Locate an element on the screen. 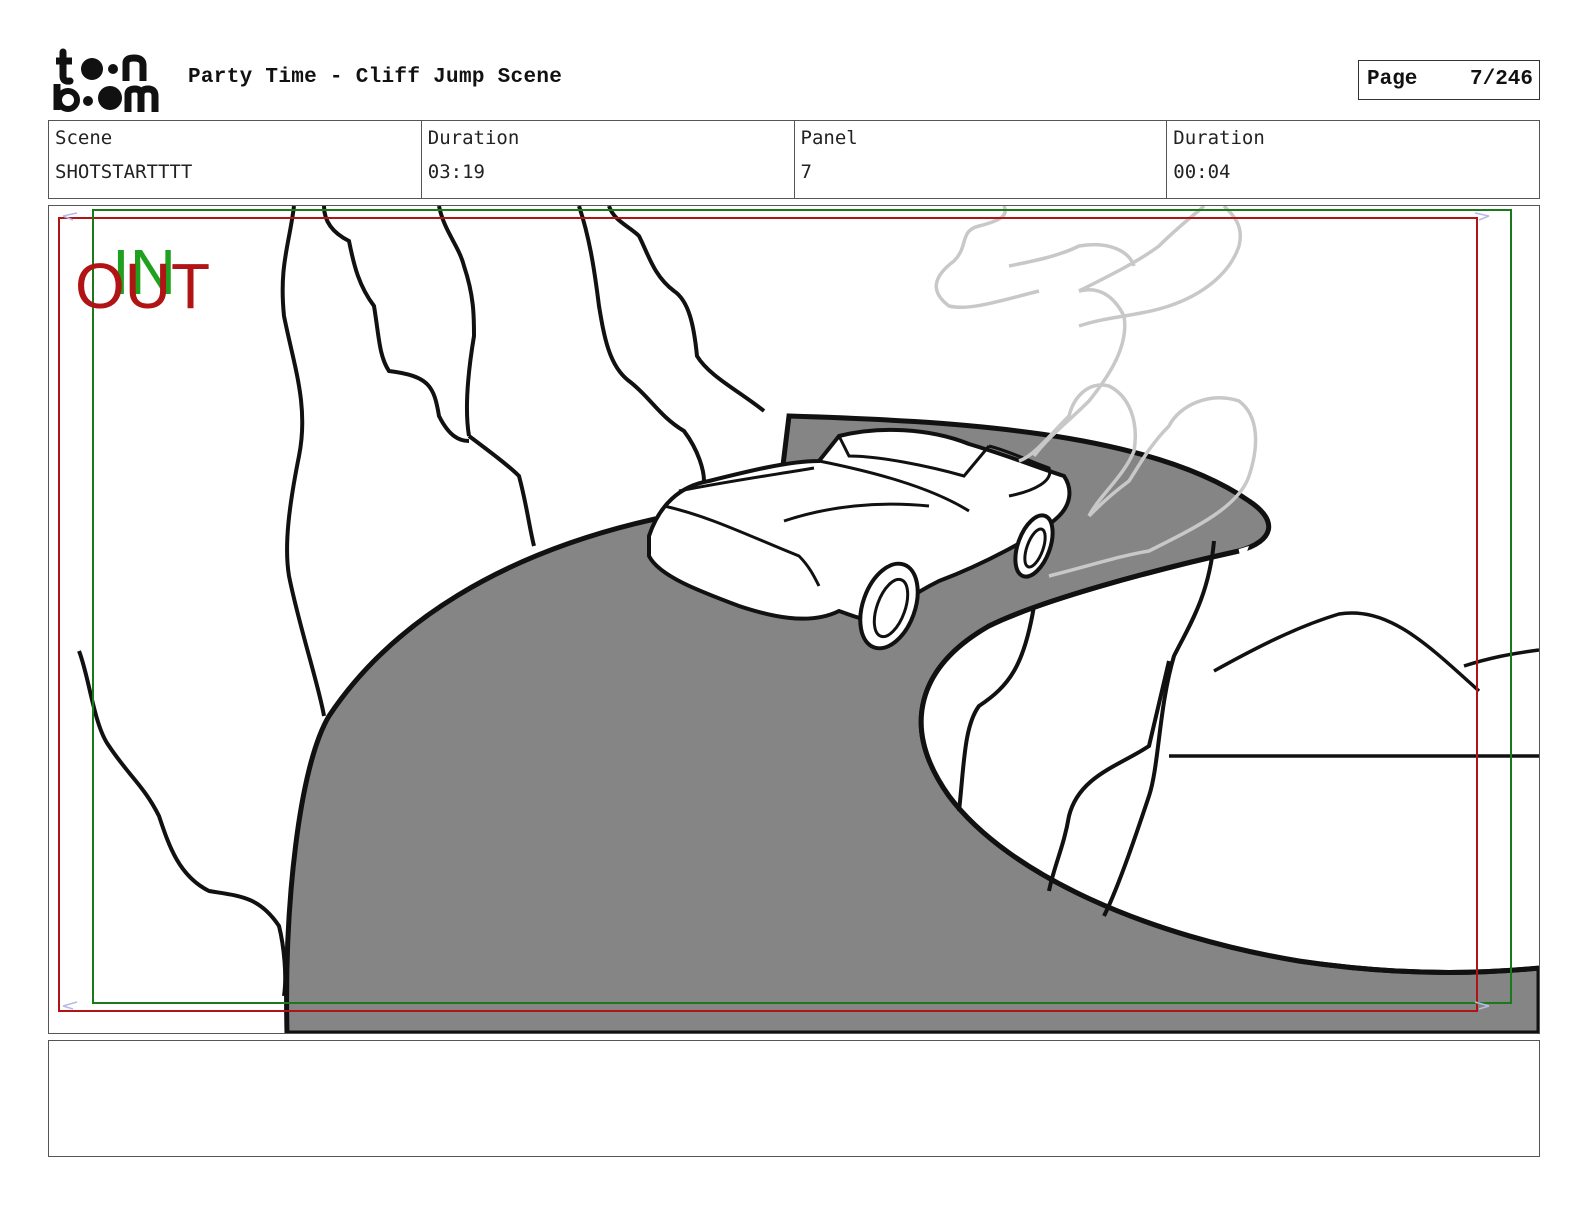 The height and width of the screenshot is (1224, 1584). panel-label: Panel is located at coordinates (829, 138).